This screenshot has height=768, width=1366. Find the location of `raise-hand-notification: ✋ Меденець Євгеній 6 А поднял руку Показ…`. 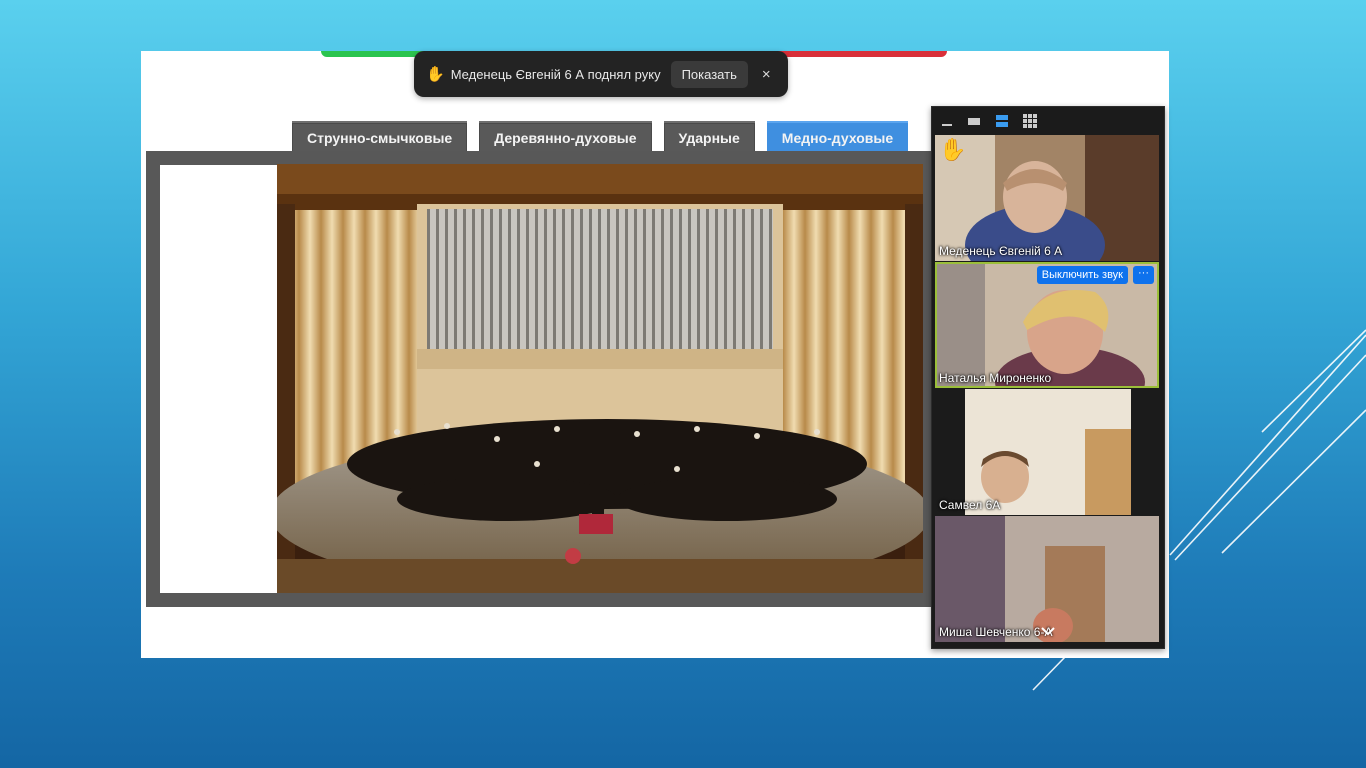

raise-hand-notification: ✋ Меденець Євгеній 6 А поднял руку Показ… is located at coordinates (601, 74).